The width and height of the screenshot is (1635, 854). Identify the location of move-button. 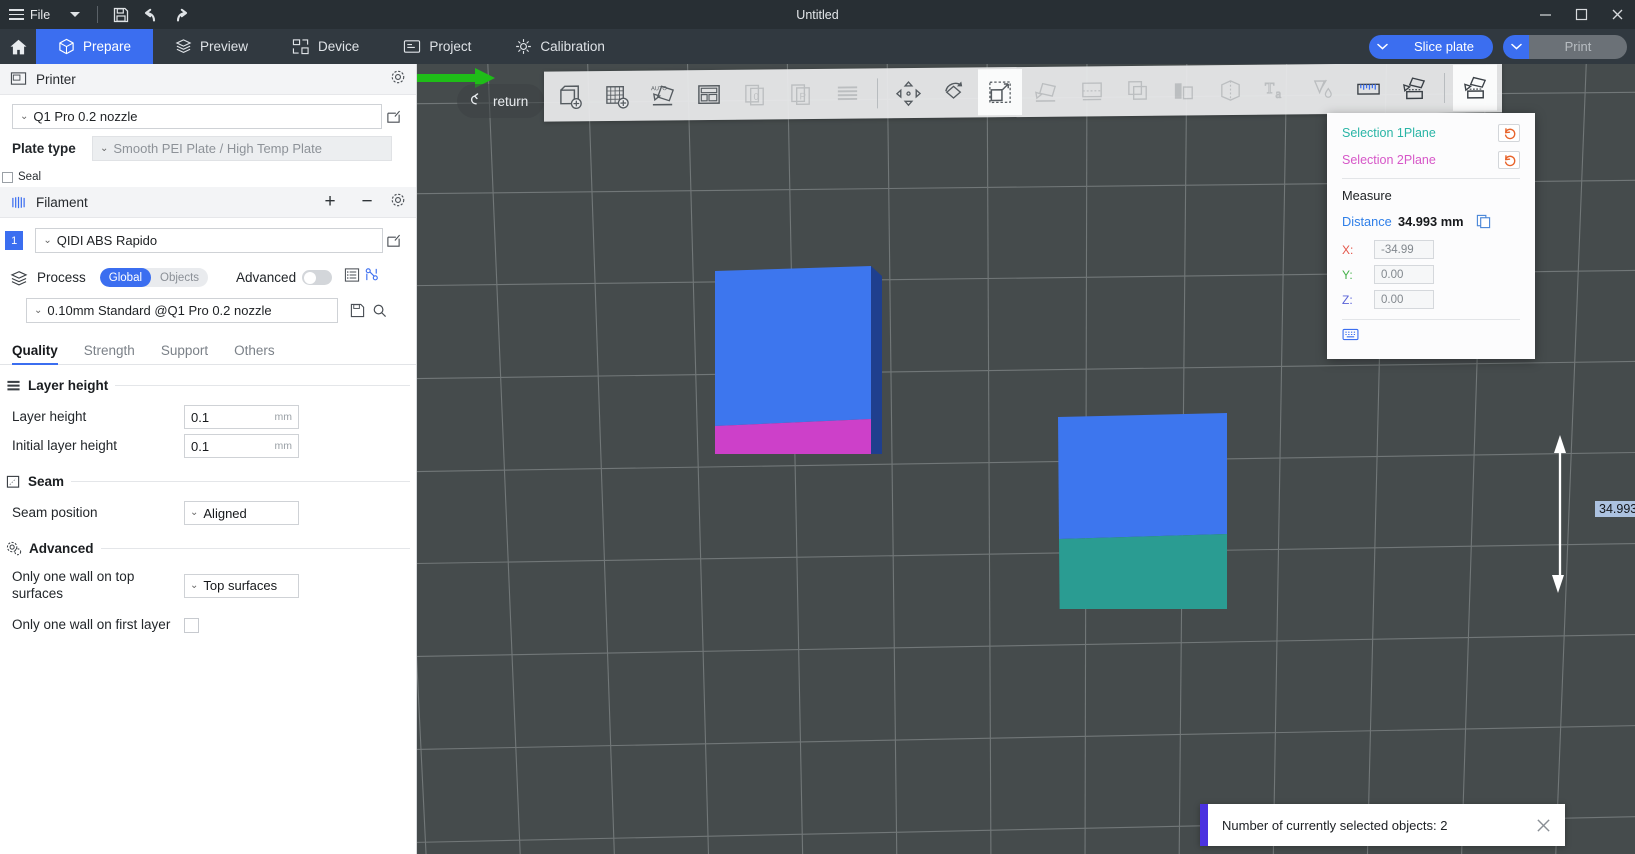
(908, 93).